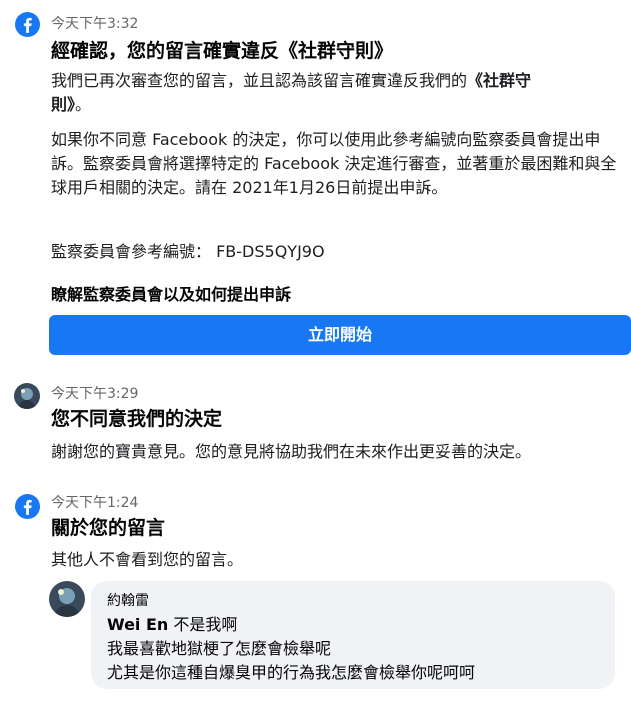  Describe the element at coordinates (67, 599) in the screenshot. I see `commenter-avatar` at that location.